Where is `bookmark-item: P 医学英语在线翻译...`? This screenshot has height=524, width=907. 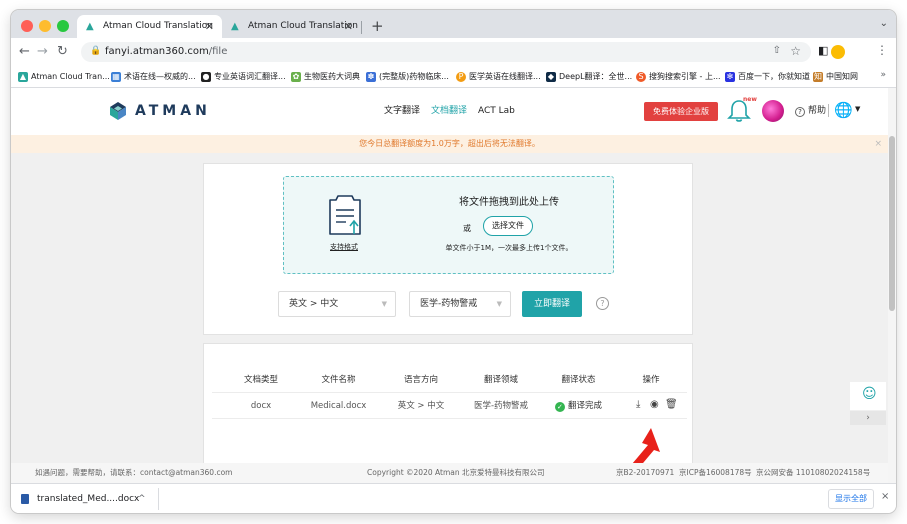
bookmark-item: P 医学英语在线翻译... is located at coordinates (498, 77).